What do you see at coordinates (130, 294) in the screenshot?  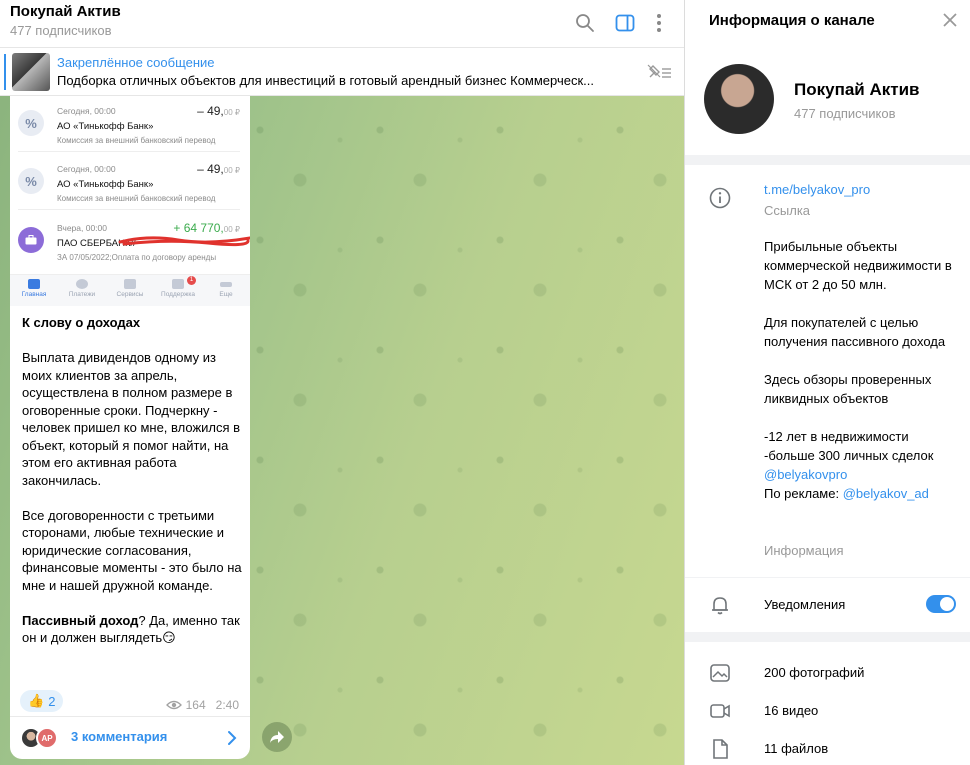 I see `bank-tab-label: Сервисы` at bounding box center [130, 294].